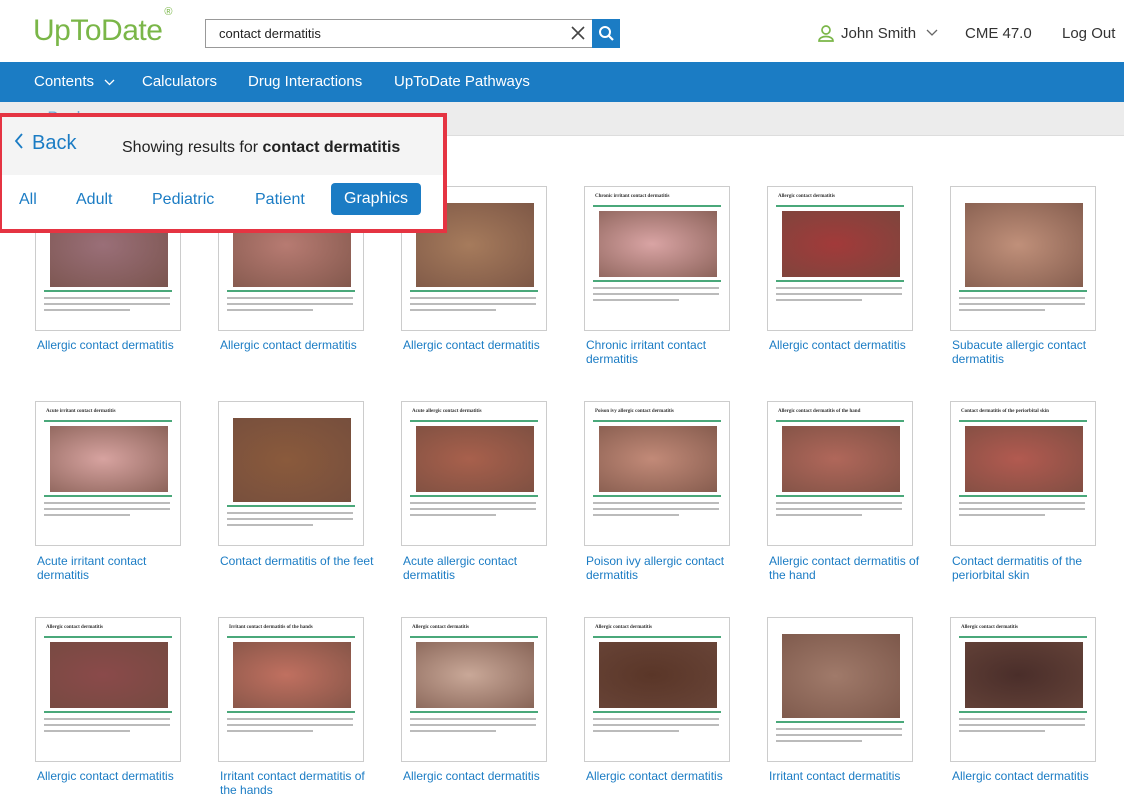 The width and height of the screenshot is (1124, 797). I want to click on search-box, so click(412, 33).